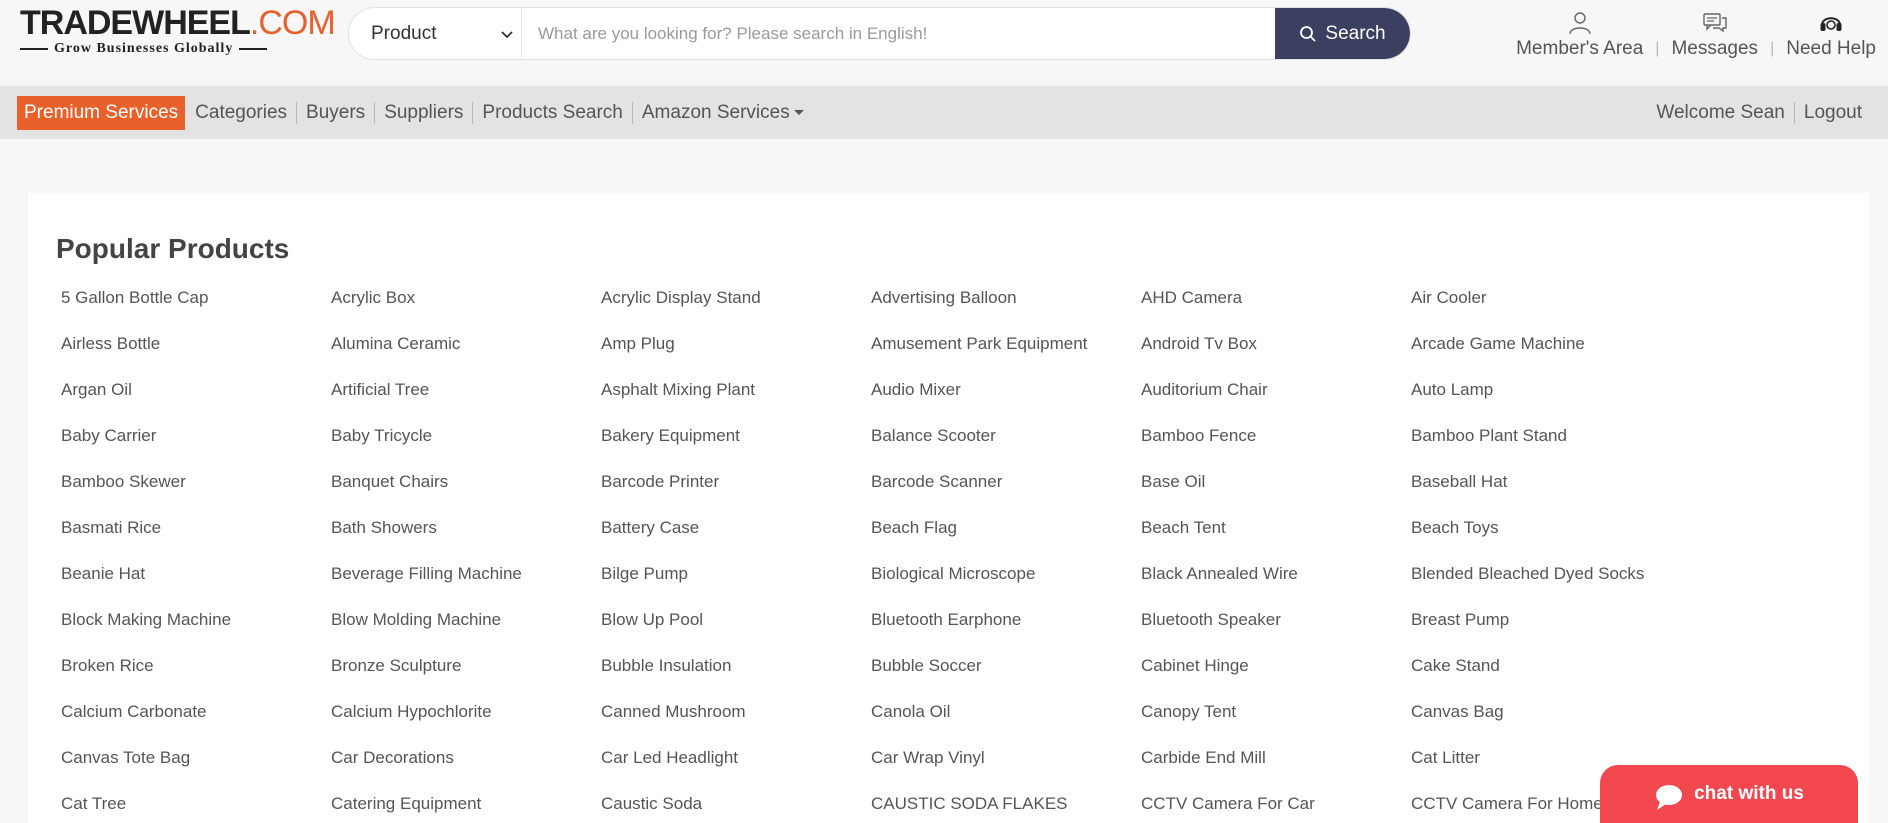 The width and height of the screenshot is (1888, 823). I want to click on members-area-label: Member's Area, so click(1580, 48).